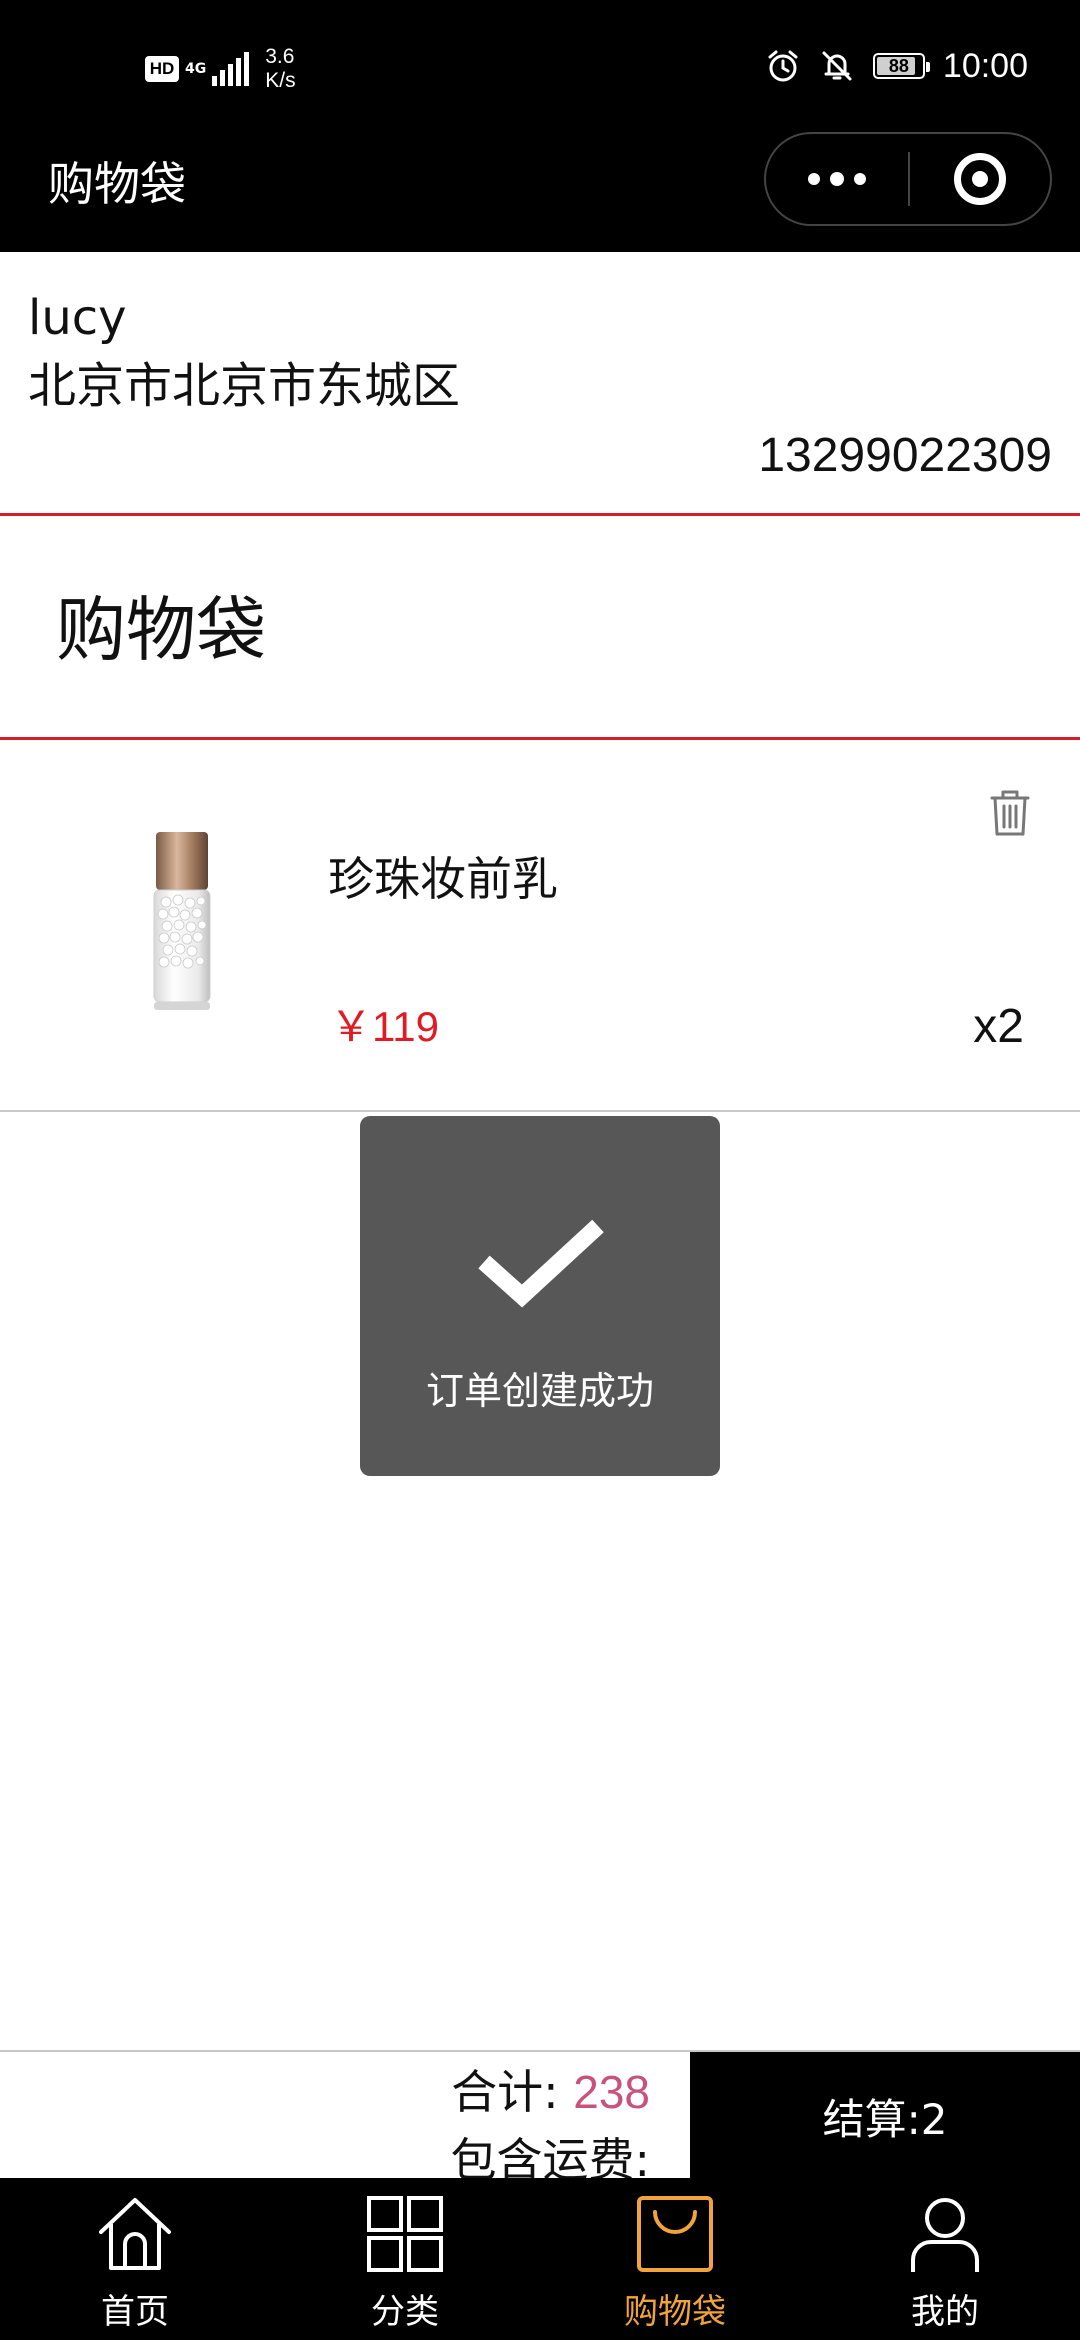 This screenshot has width=1080, height=2340. Describe the element at coordinates (384, 1026) in the screenshot. I see `product-price: ￥119` at that location.